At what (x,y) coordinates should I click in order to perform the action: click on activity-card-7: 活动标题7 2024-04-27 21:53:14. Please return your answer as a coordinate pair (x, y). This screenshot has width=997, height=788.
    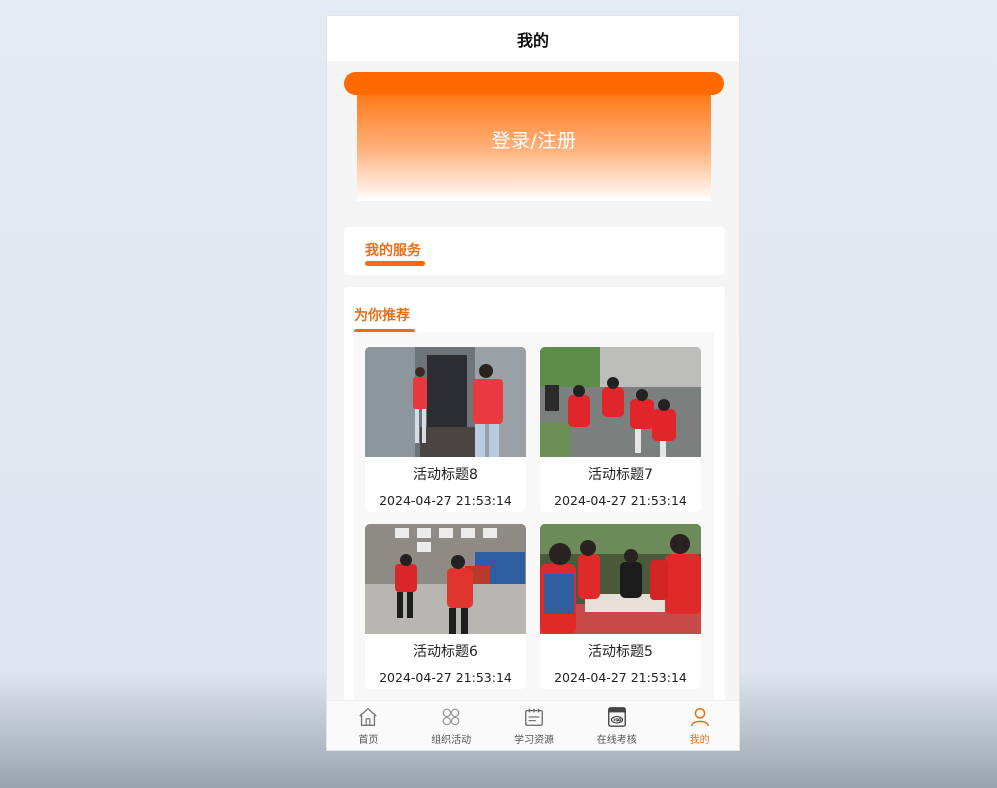
    Looking at the image, I should click on (620, 429).